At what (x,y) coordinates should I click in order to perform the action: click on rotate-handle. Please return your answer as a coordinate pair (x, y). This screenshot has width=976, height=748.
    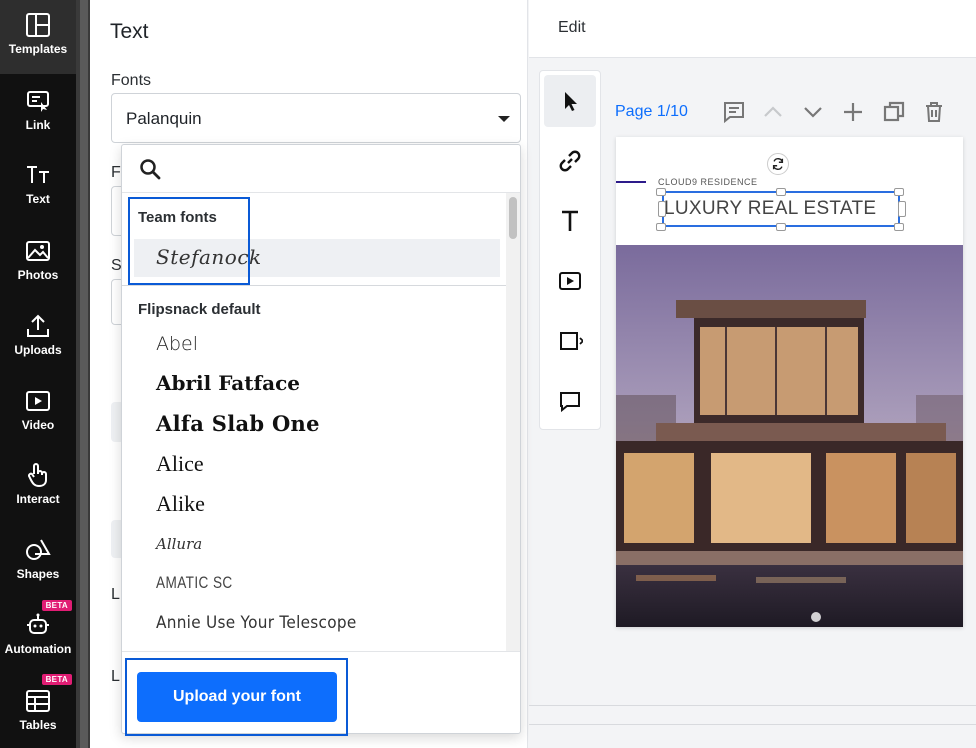
    Looking at the image, I should click on (778, 164).